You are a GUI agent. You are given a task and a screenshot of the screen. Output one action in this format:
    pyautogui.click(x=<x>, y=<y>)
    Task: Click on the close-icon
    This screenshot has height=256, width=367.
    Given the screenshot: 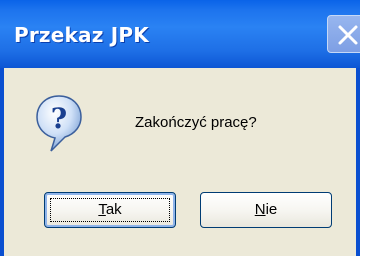 What is the action you would take?
    pyautogui.click(x=348, y=35)
    